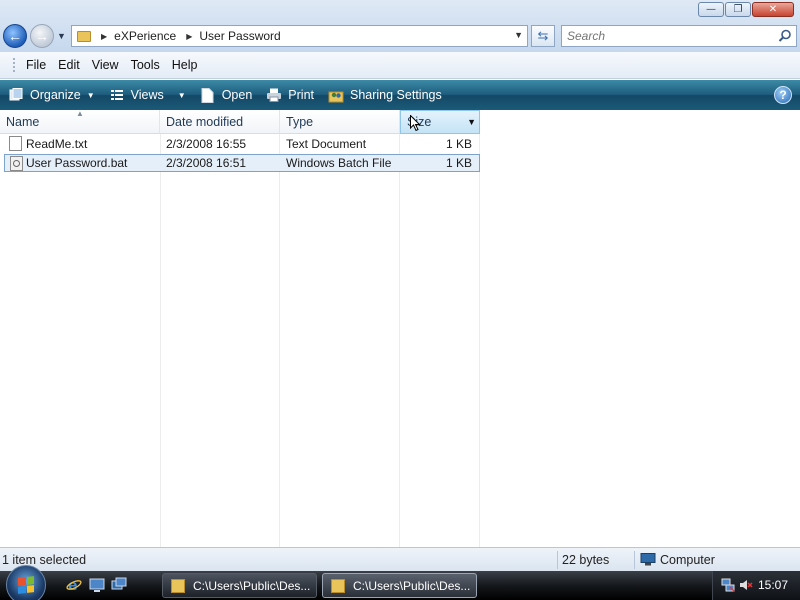 The image size is (800, 600). Describe the element at coordinates (746, 585) in the screenshot. I see `volume-muted-icon` at that location.